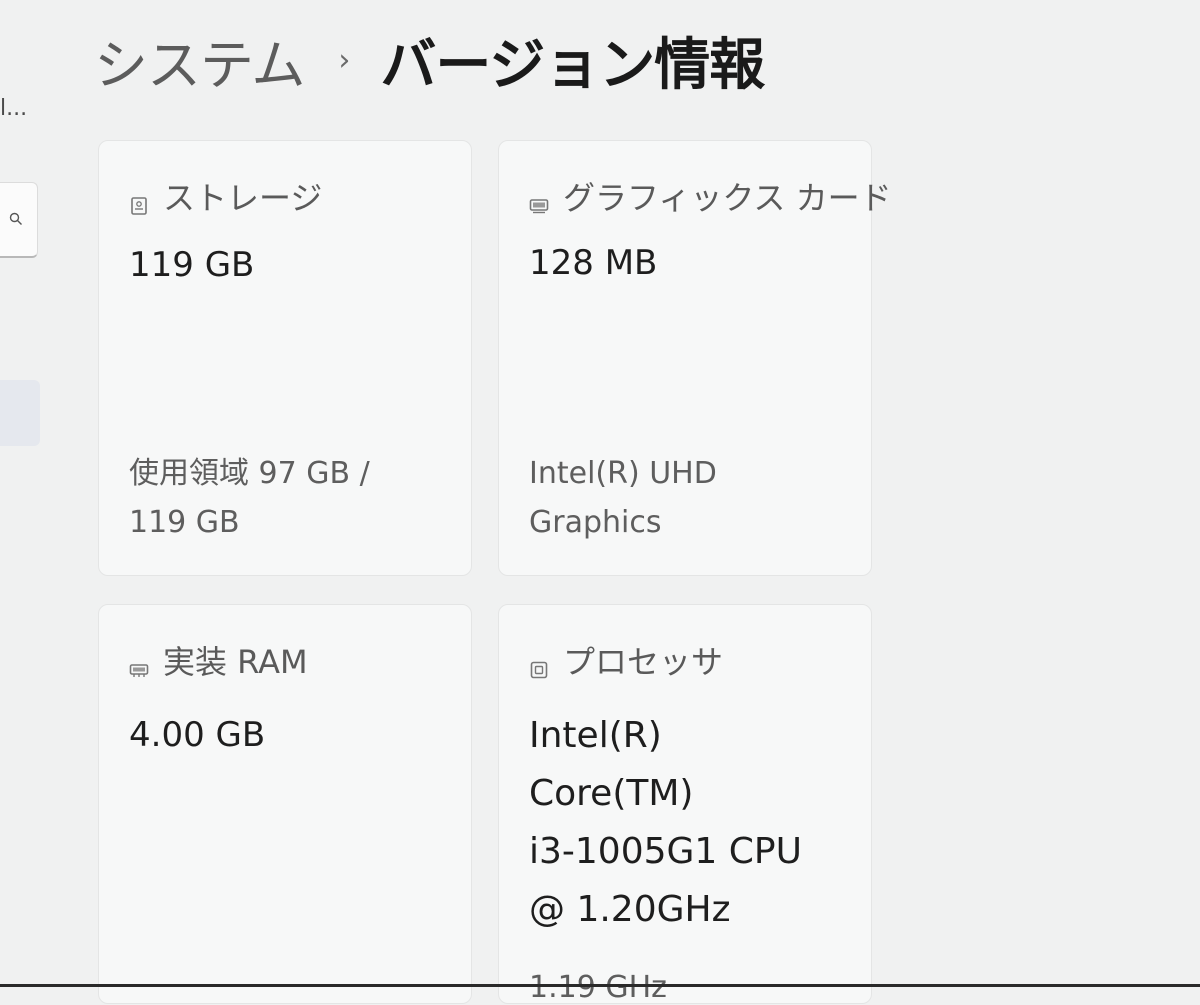 The height and width of the screenshot is (1005, 1200). Describe the element at coordinates (285, 804) in the screenshot. I see `ram-card: 実装 RAM 4.00 GB` at that location.